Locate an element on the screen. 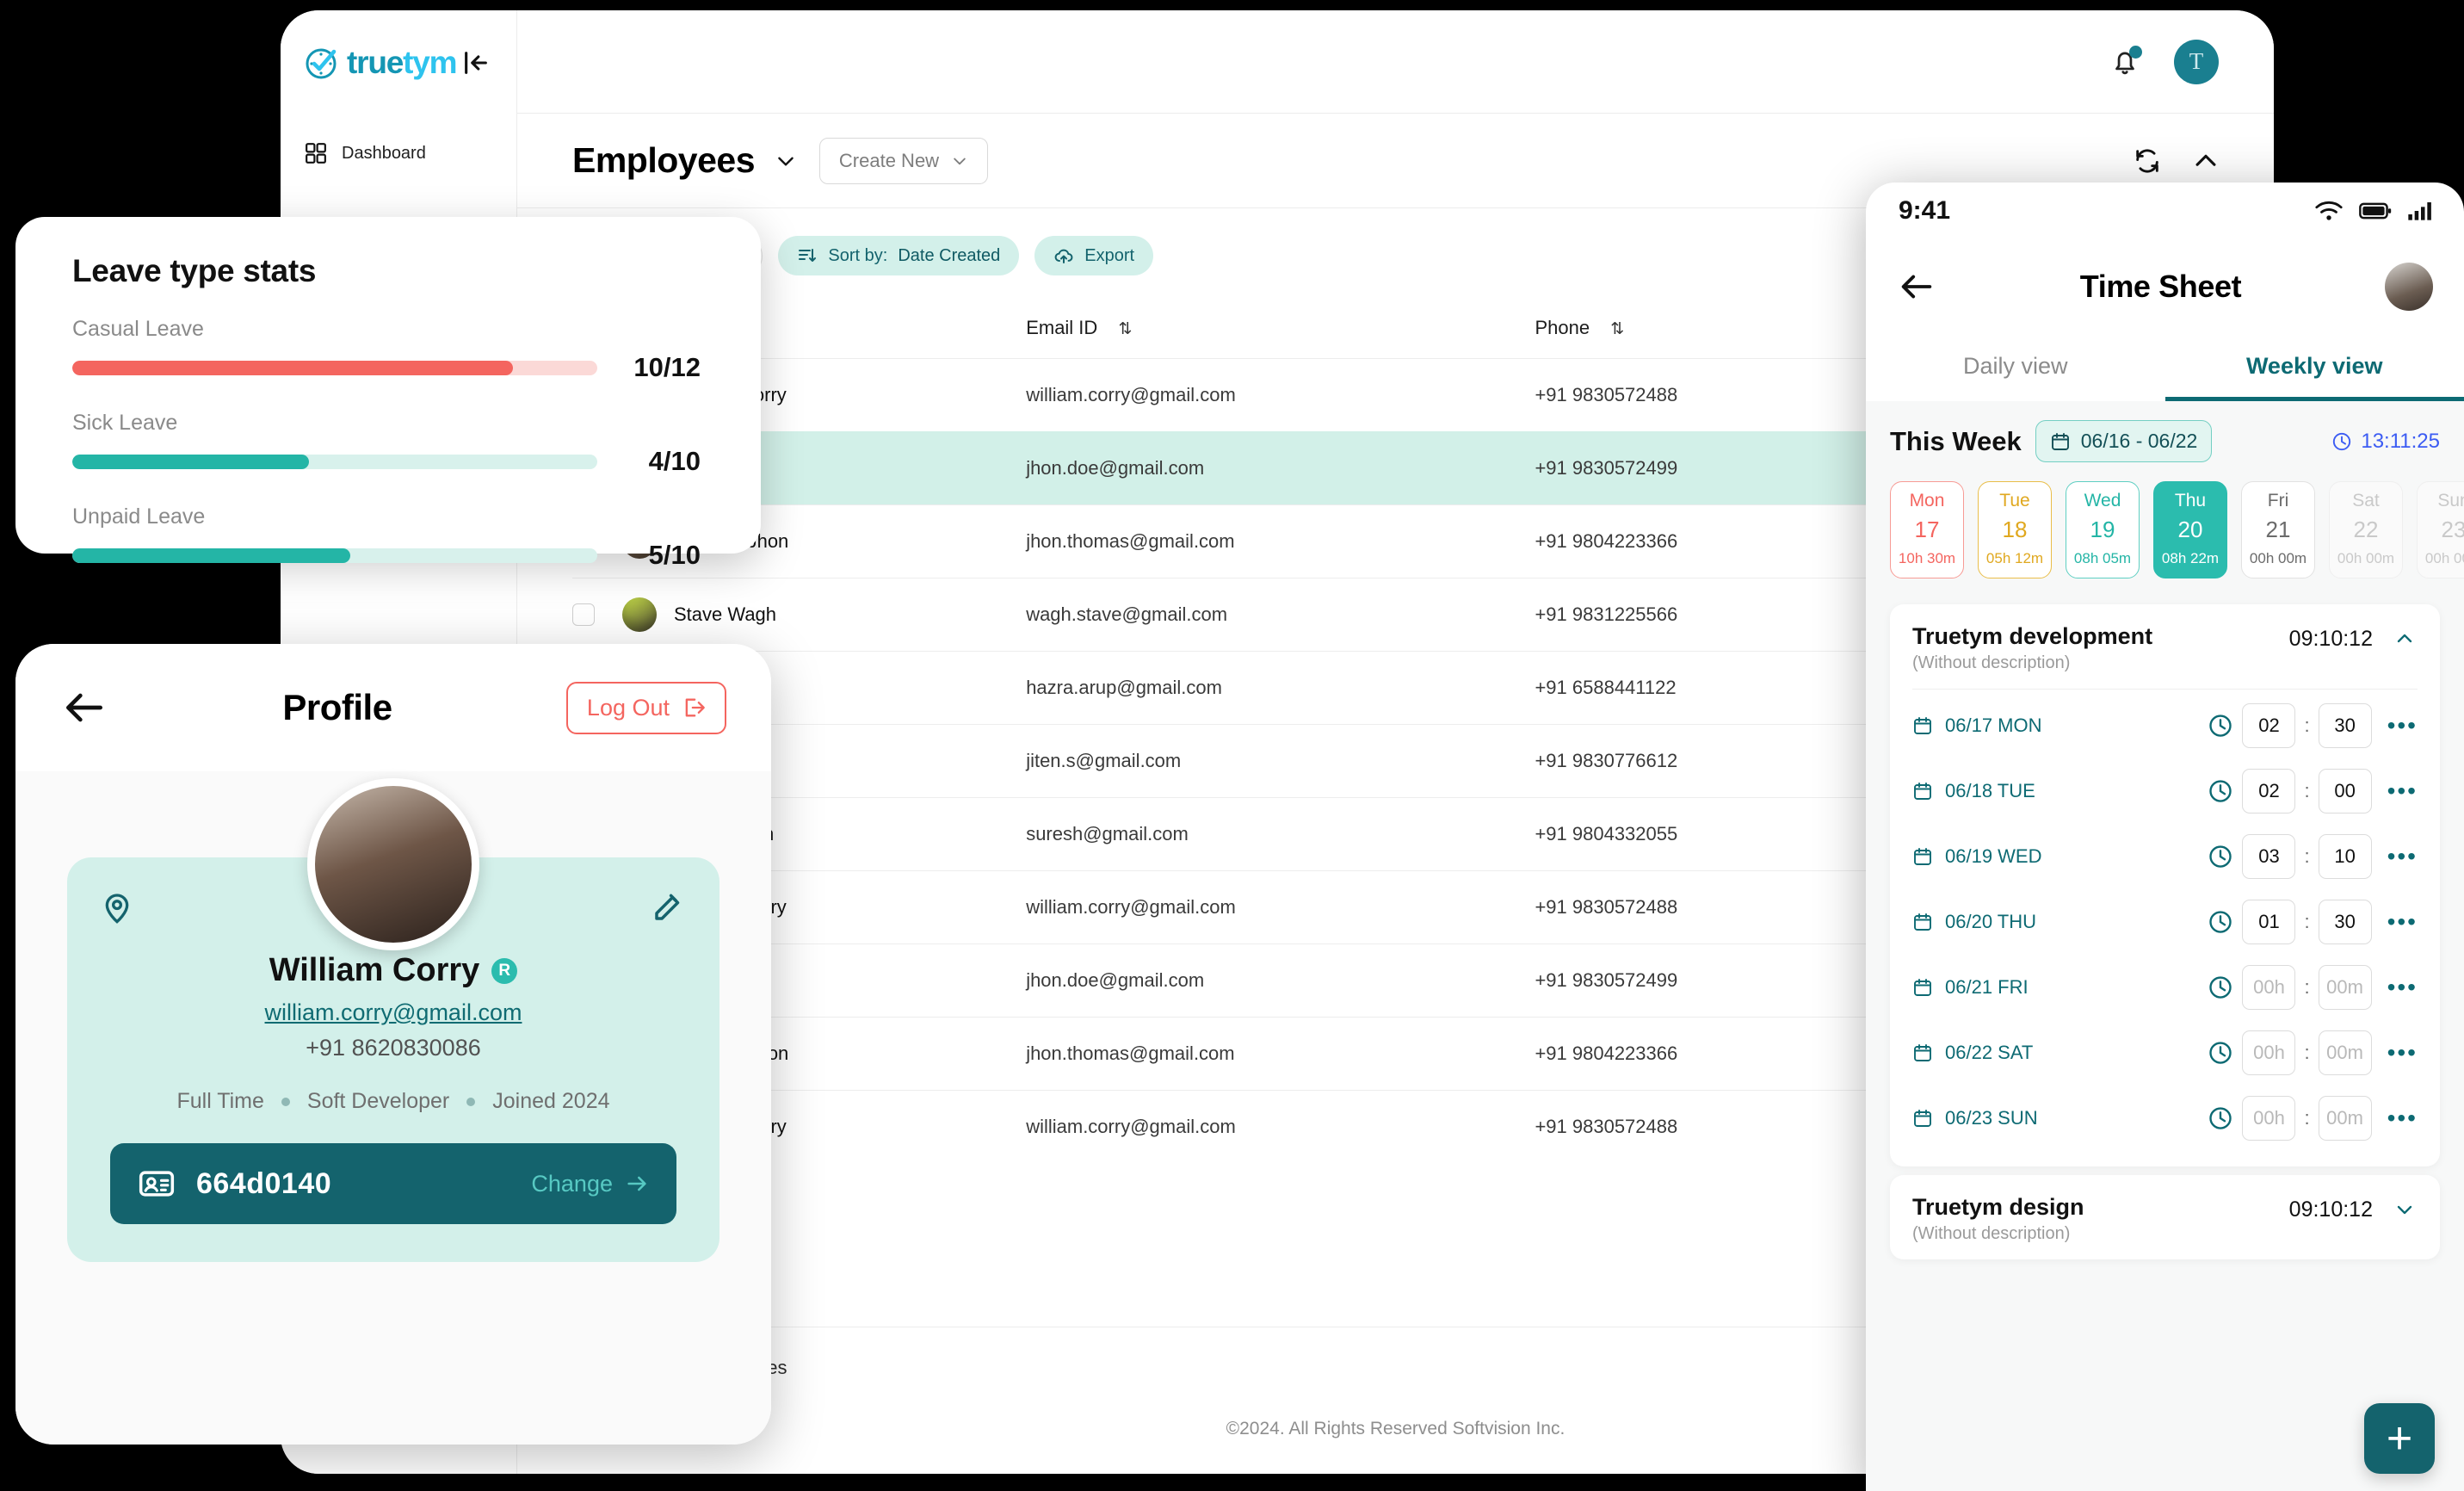 The height and width of the screenshot is (1491, 2464). refresh-icon is located at coordinates (2147, 161).